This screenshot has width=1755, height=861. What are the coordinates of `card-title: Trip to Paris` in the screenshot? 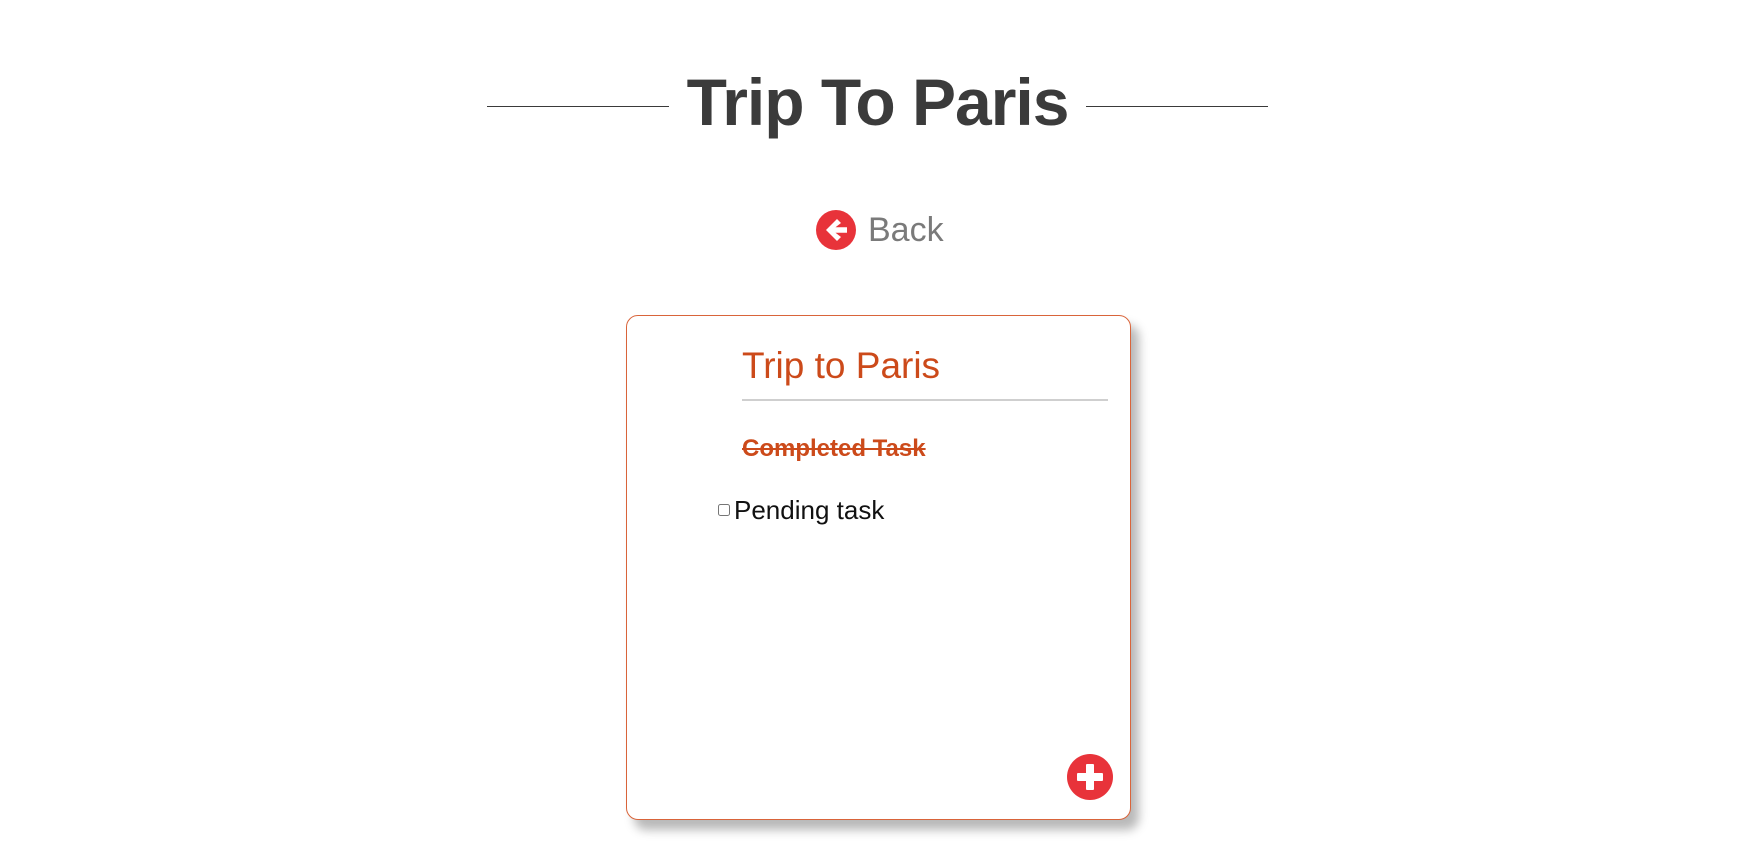 It's located at (925, 371).